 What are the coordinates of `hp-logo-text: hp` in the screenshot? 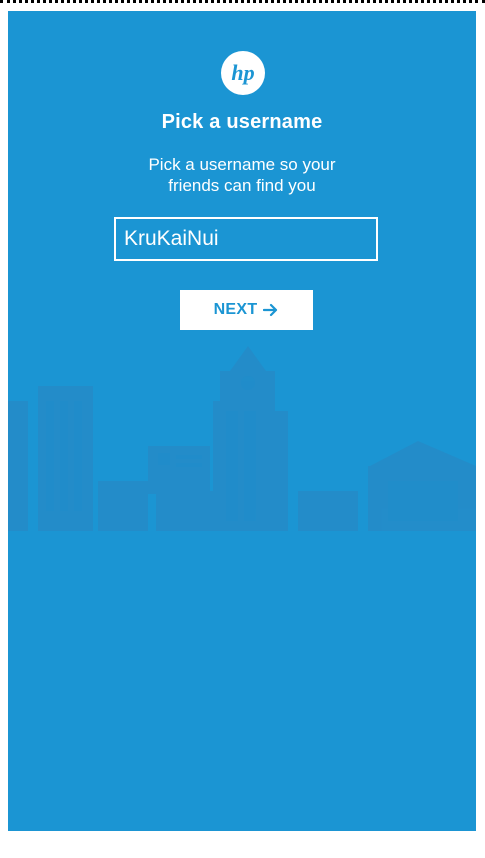 It's located at (242, 72).